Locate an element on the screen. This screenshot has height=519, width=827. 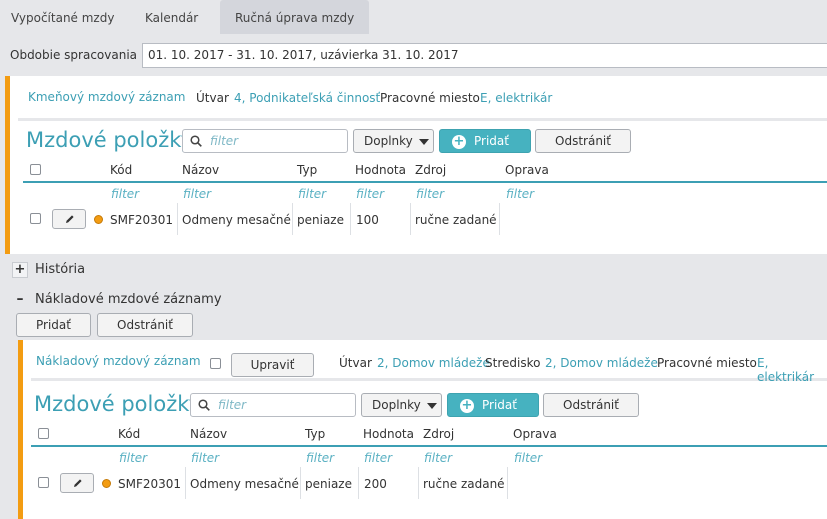
tab-kalendar: Kalendár is located at coordinates (171, 17).